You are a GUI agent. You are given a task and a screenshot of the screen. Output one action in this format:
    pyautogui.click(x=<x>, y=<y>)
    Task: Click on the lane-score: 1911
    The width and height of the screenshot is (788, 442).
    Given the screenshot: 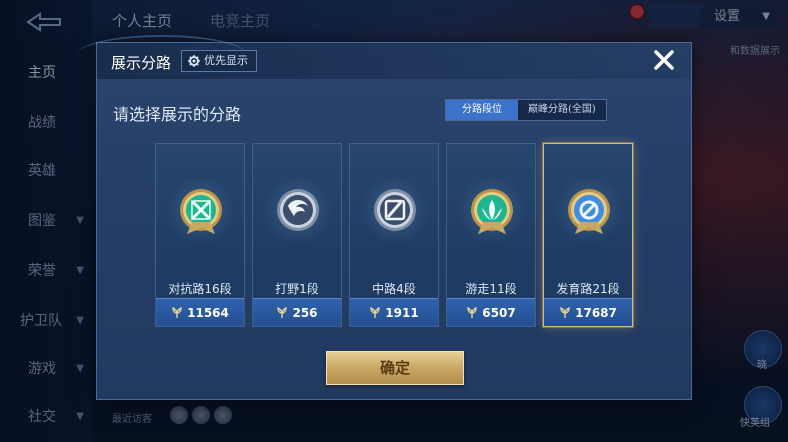 What is the action you would take?
    pyautogui.click(x=402, y=312)
    